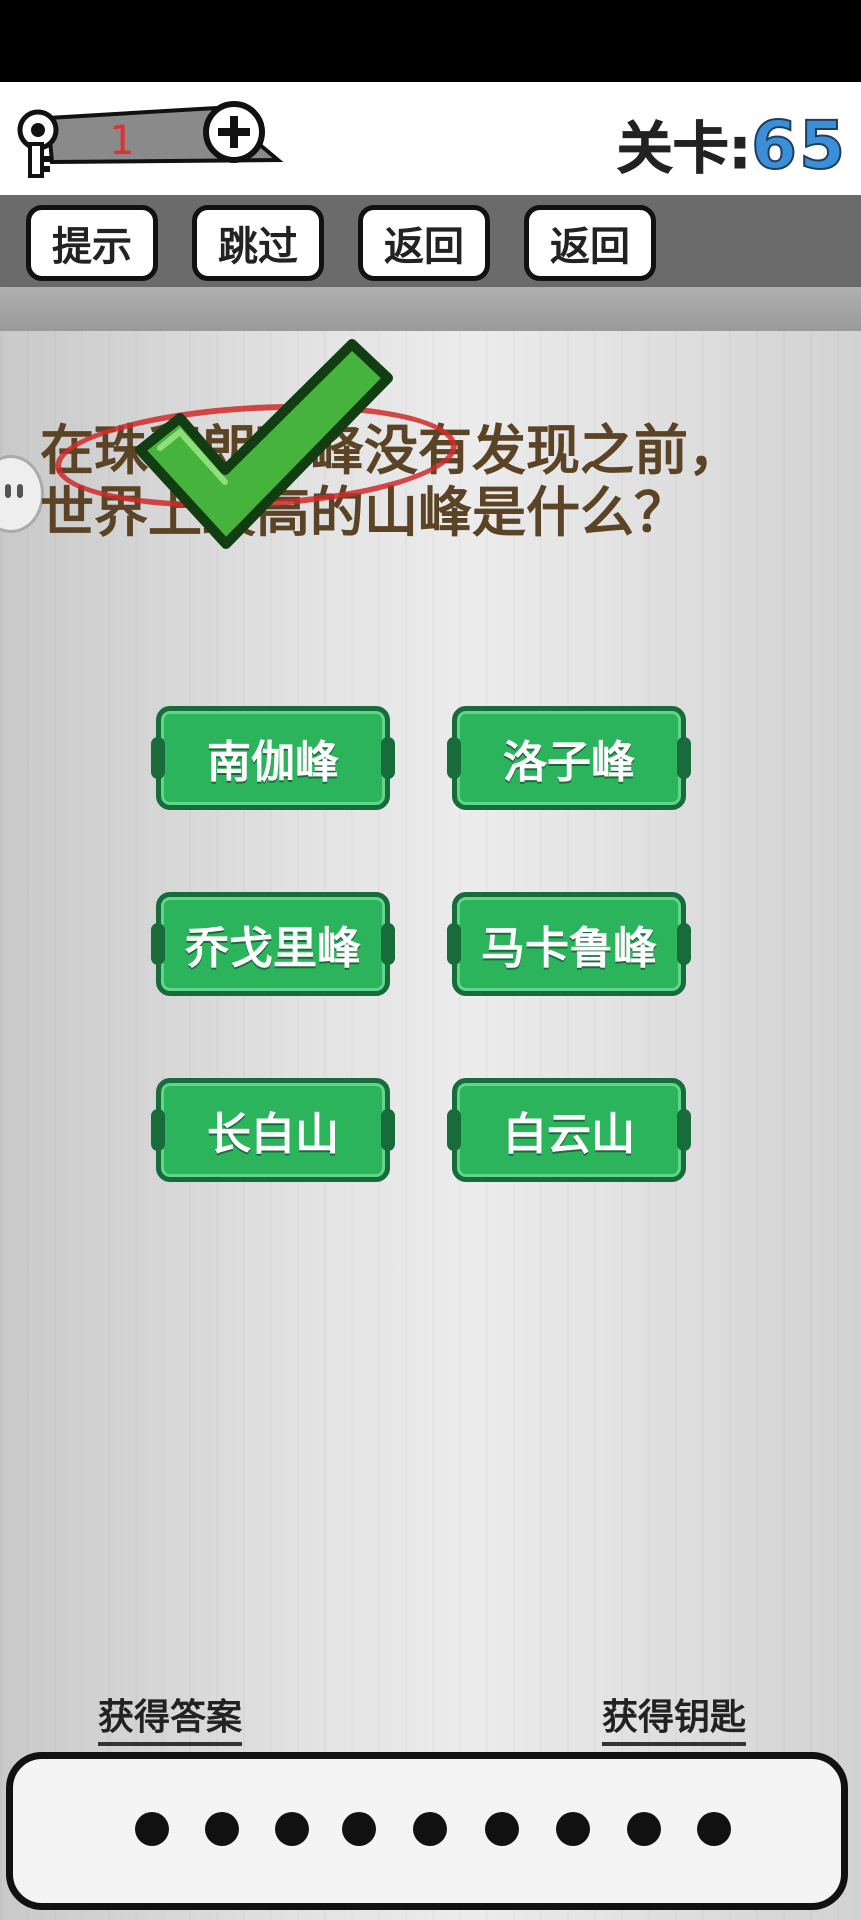 This screenshot has width=861, height=1920. I want to click on key-count: 1, so click(122, 141).